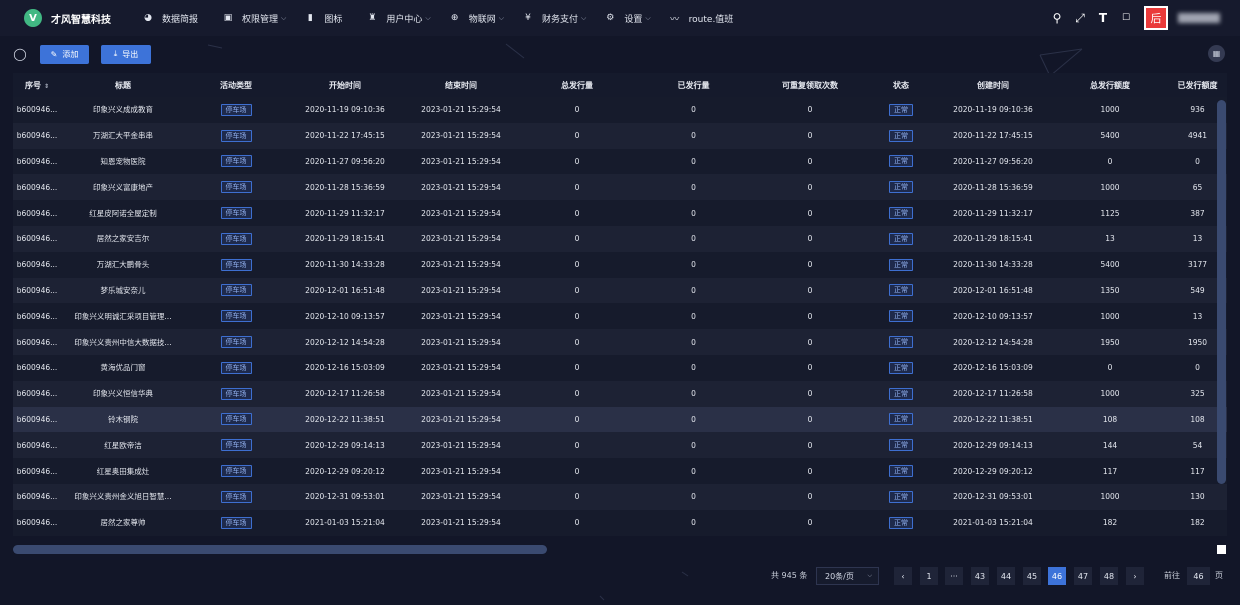 The image size is (1240, 605). What do you see at coordinates (1197, 136) in the screenshot?
I see `cell-value: 4941` at bounding box center [1197, 136].